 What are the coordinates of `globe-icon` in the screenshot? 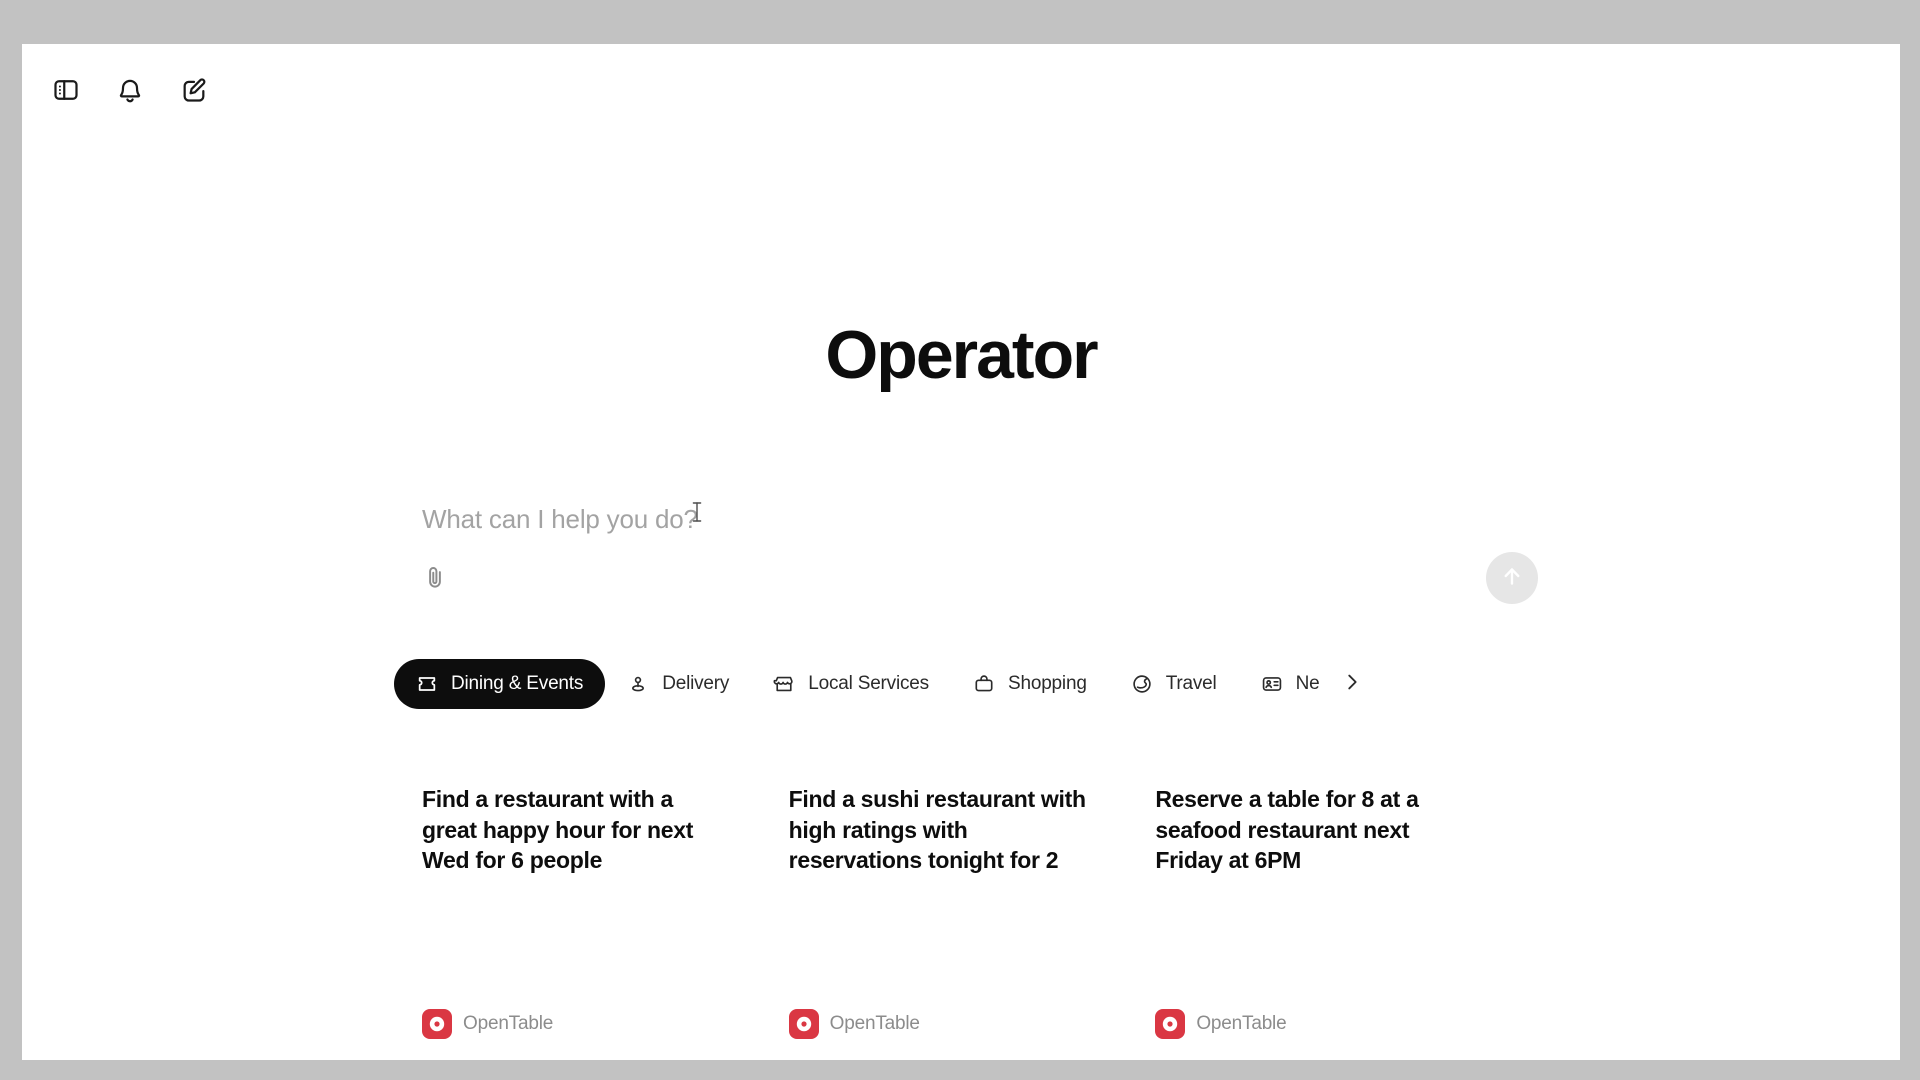 It's located at (1142, 684).